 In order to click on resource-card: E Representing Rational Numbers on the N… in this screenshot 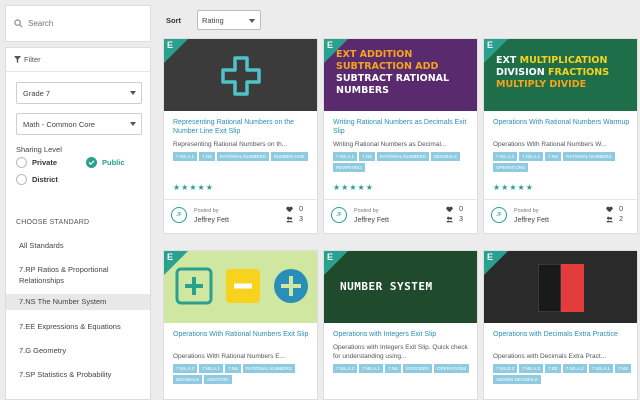, I will do `click(240, 136)`.